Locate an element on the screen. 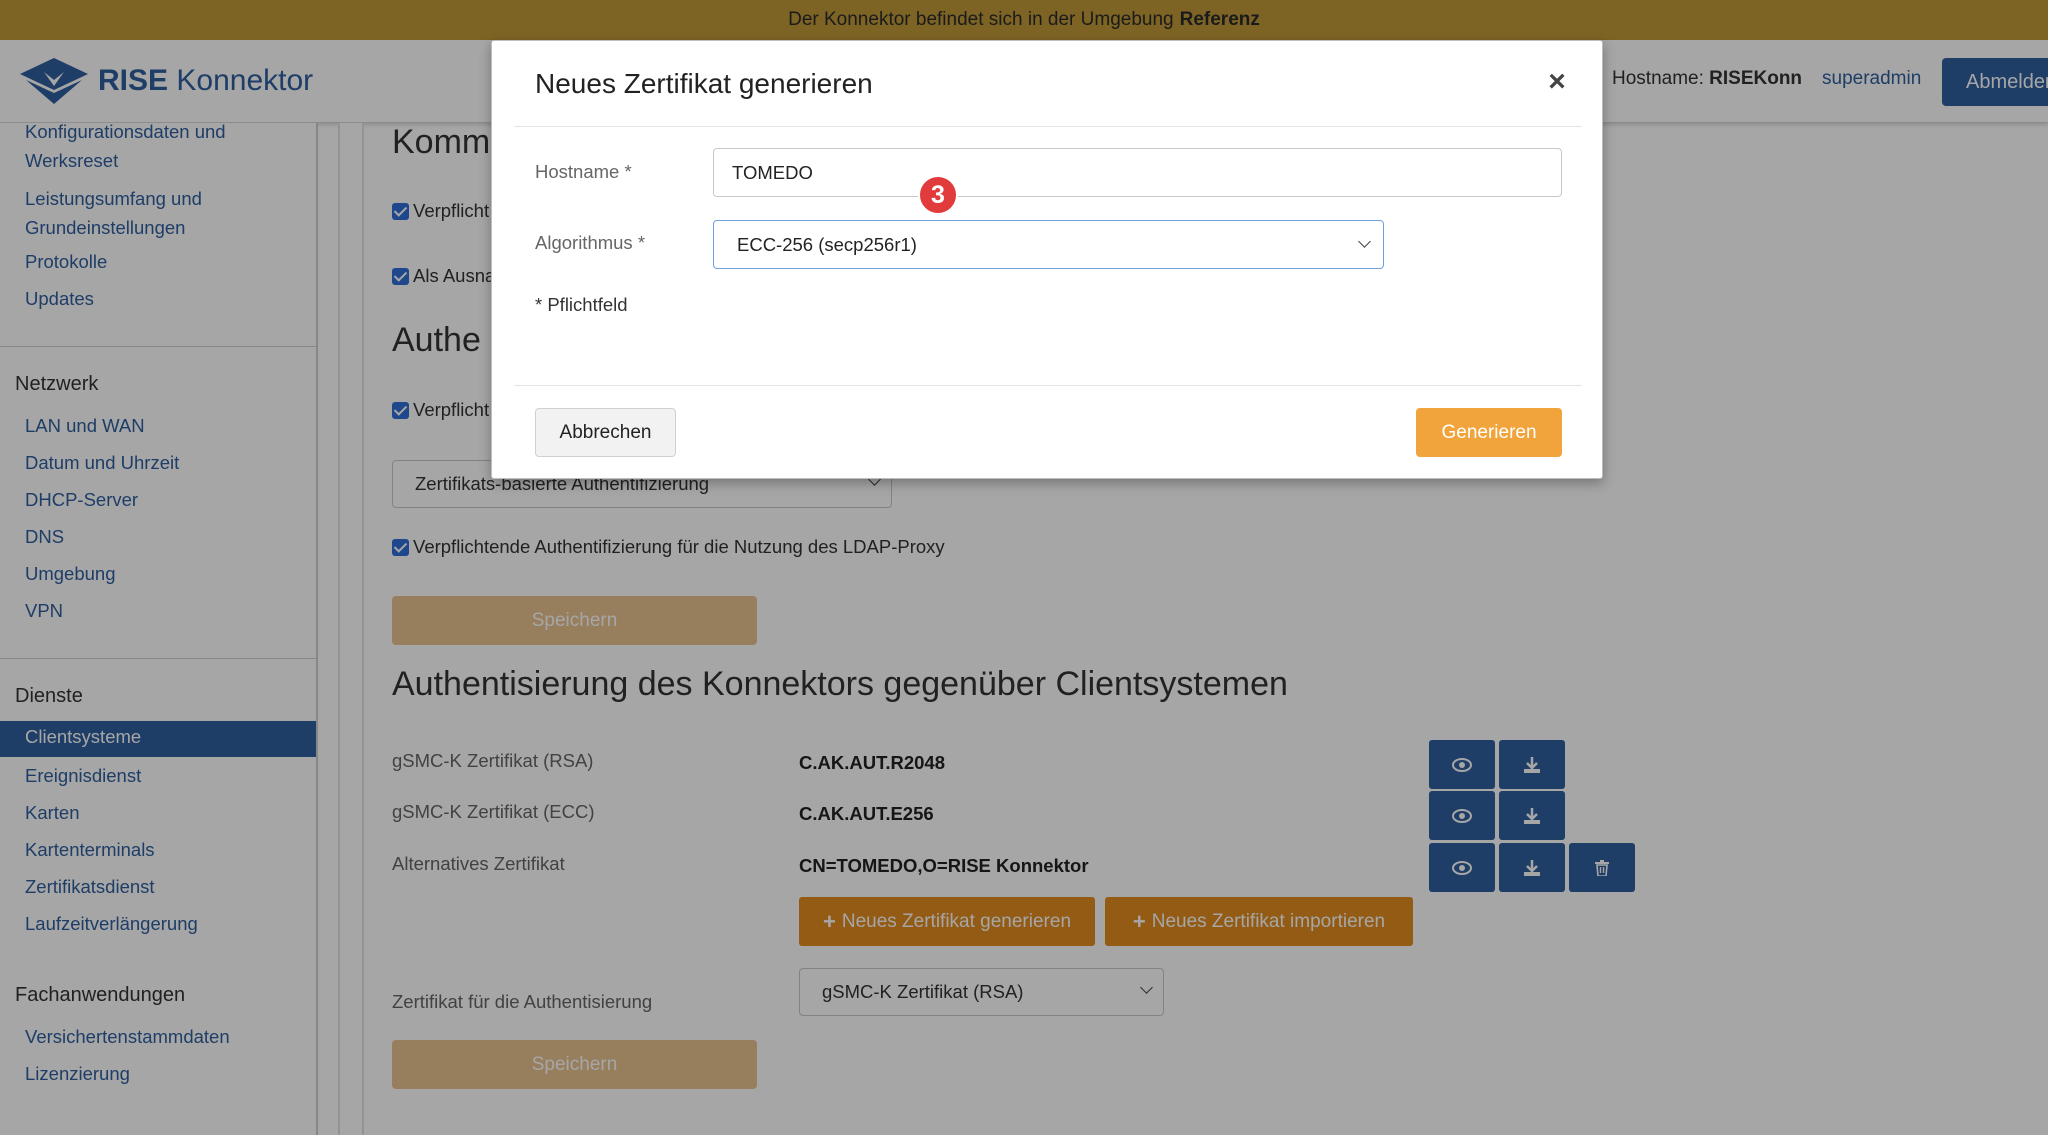 The image size is (2048, 1135). cancel-button: Abbrechen is located at coordinates (605, 432).